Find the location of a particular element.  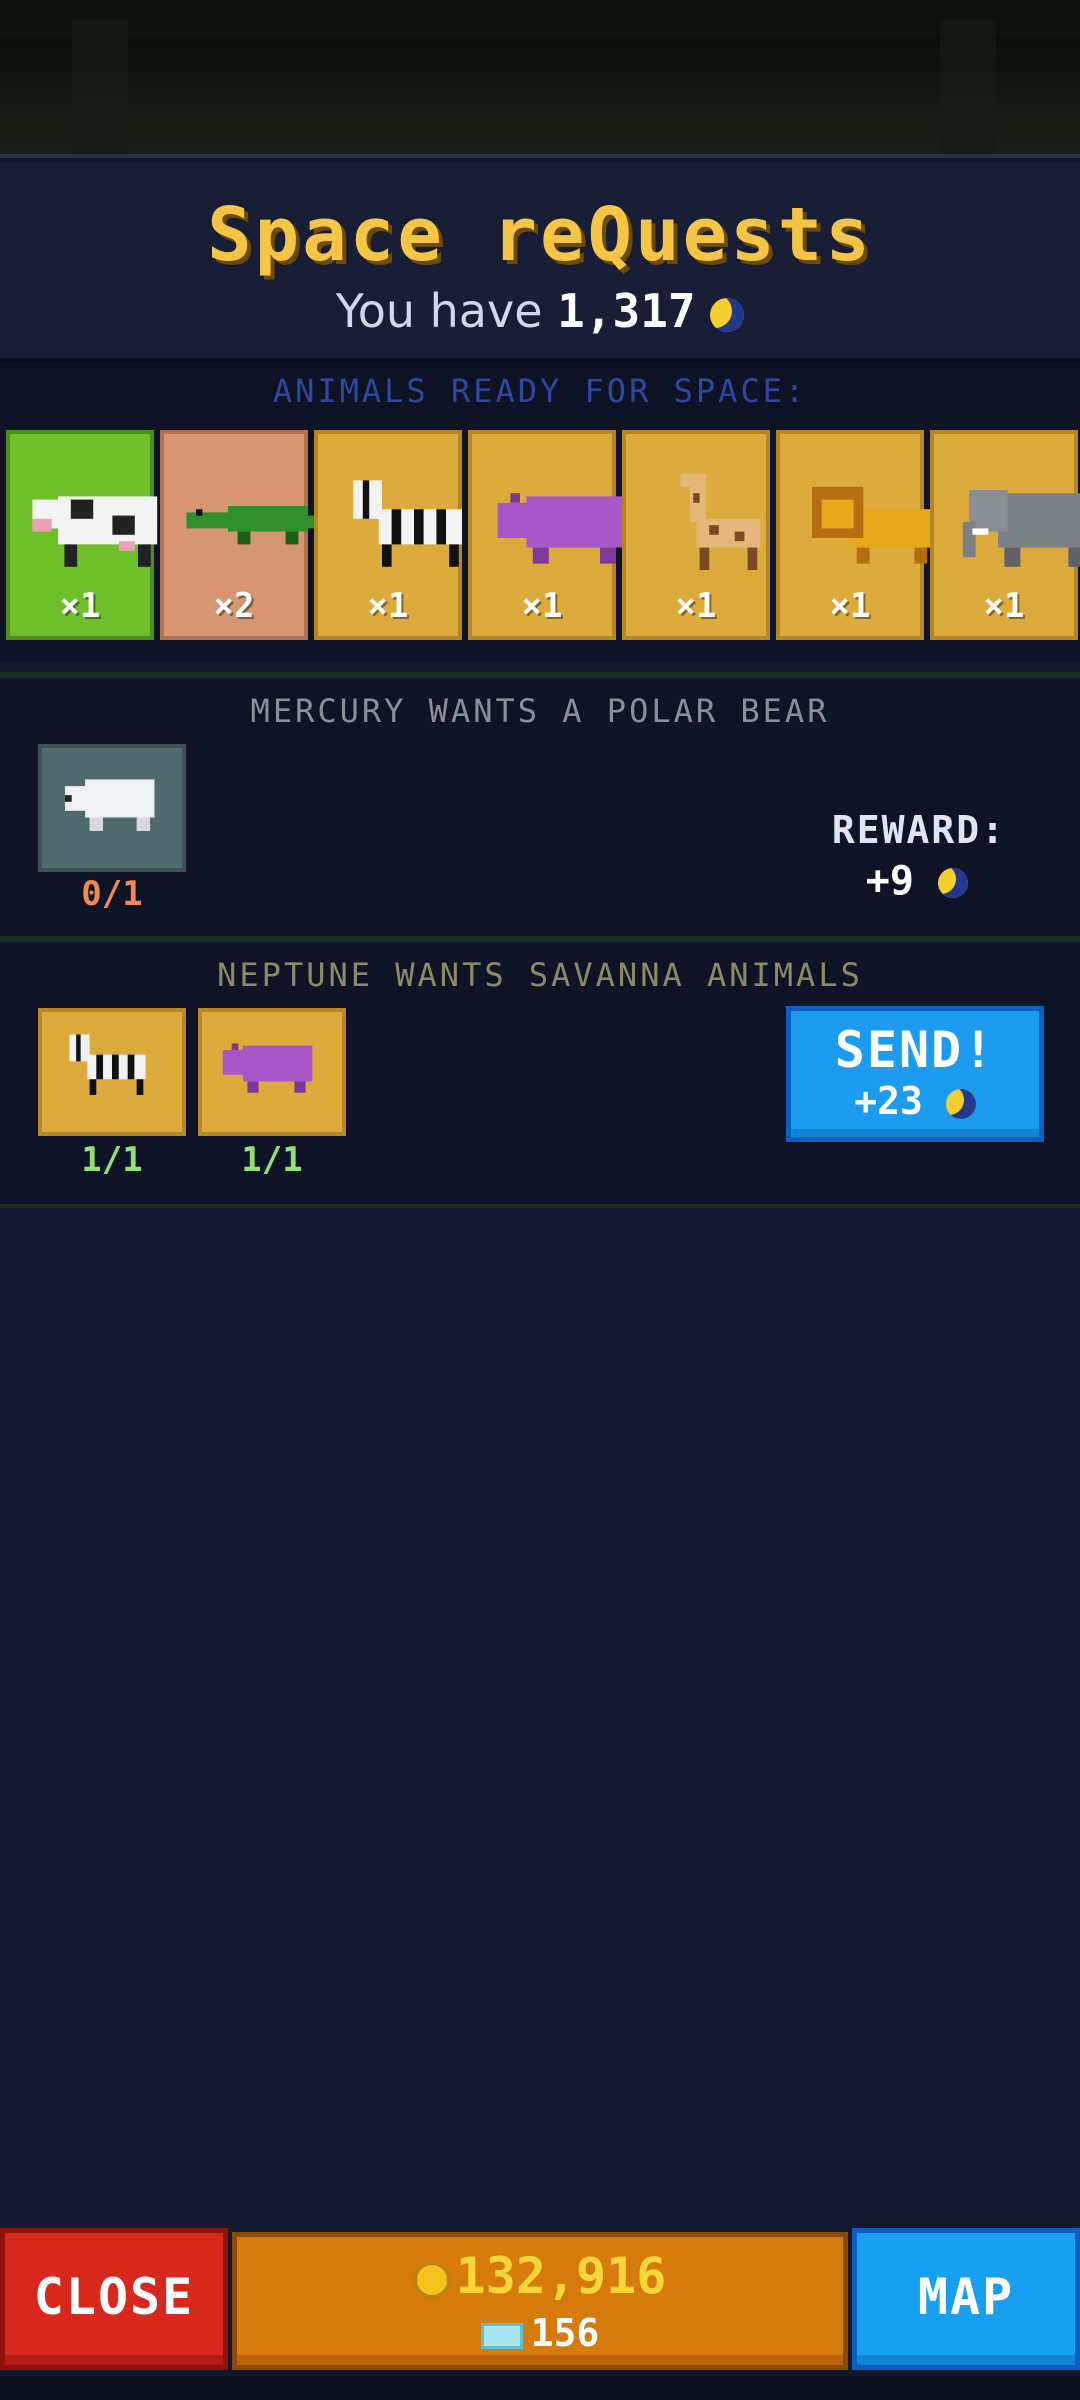

animal-tile-crocodile: ×2 is located at coordinates (247, 535).